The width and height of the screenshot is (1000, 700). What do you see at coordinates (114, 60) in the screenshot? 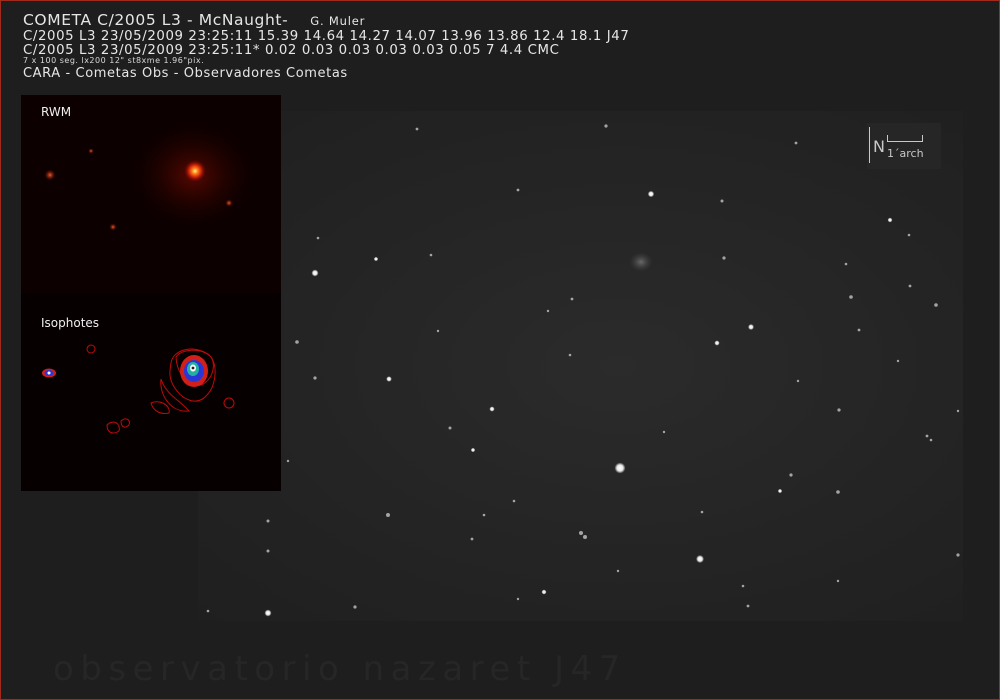
I see `exposure-info: 7 x 100 seg. lx200 12" st8xme 1.96"pix.` at bounding box center [114, 60].